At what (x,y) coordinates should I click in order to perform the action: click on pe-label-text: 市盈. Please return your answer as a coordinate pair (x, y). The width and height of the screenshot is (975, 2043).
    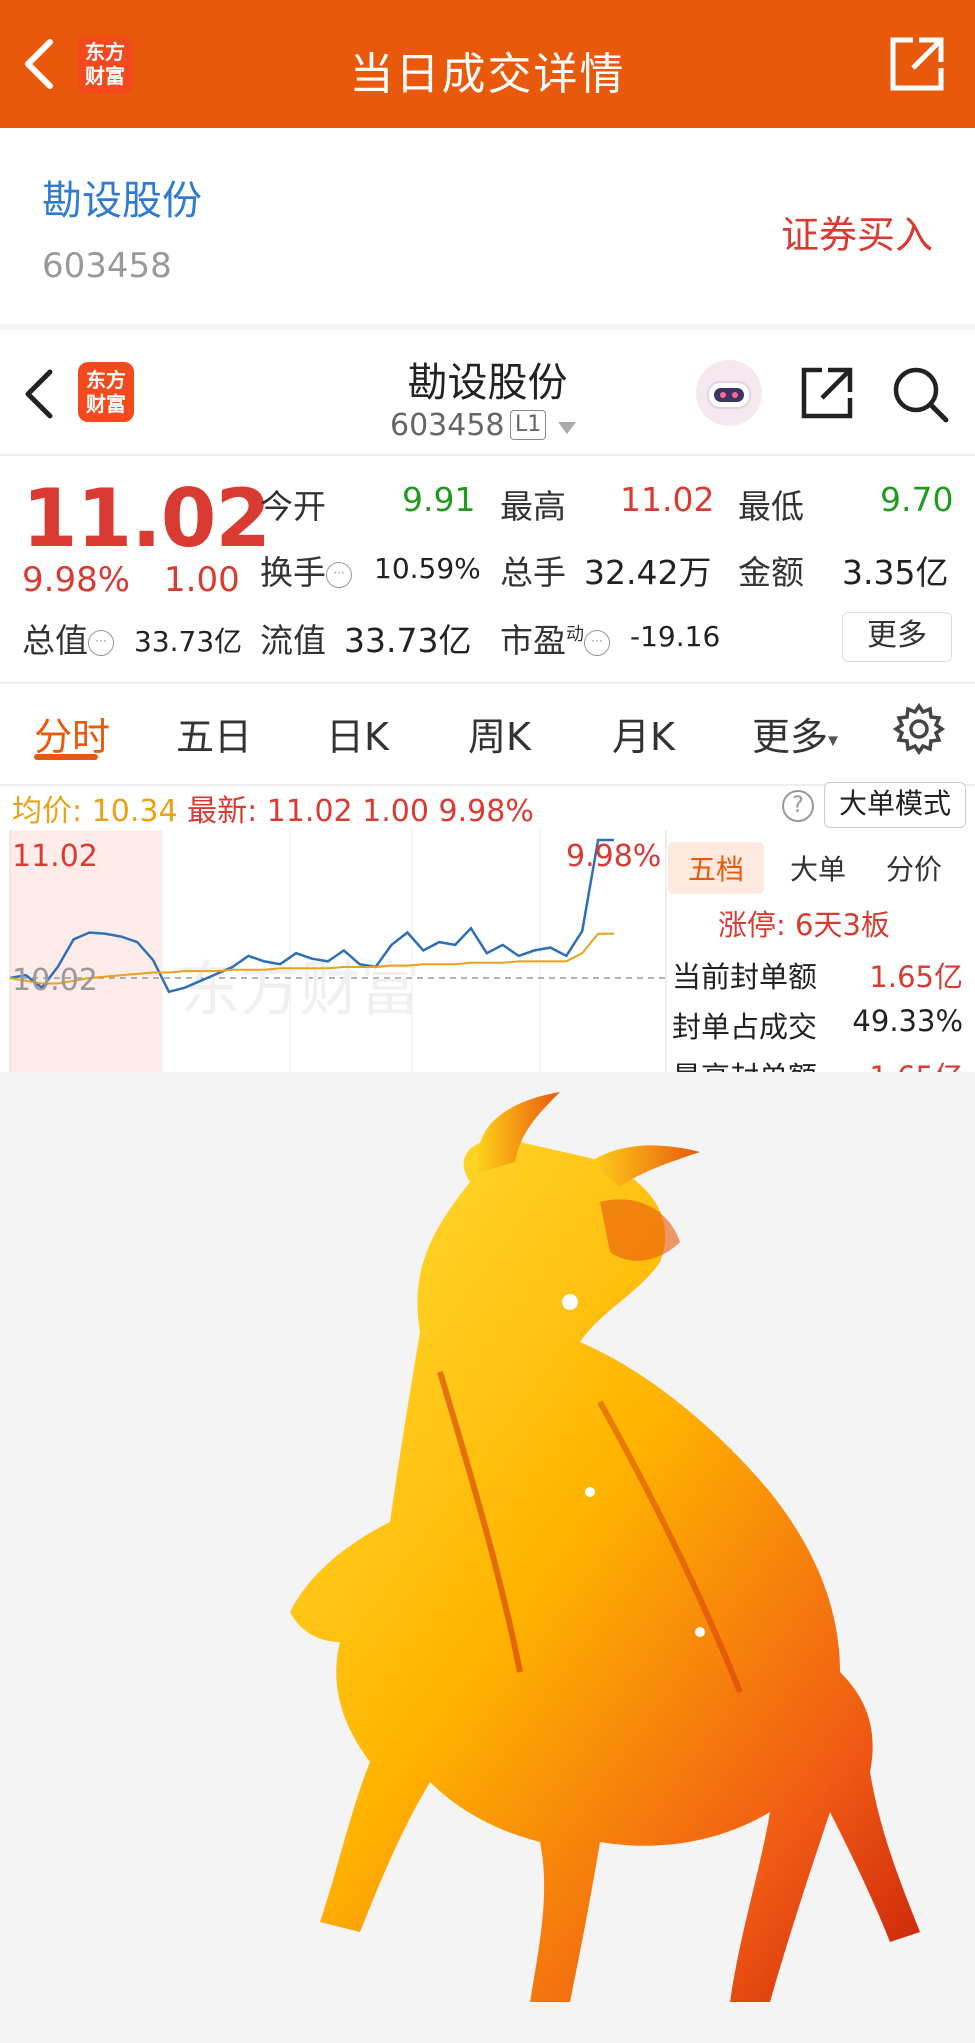
    Looking at the image, I should click on (533, 640).